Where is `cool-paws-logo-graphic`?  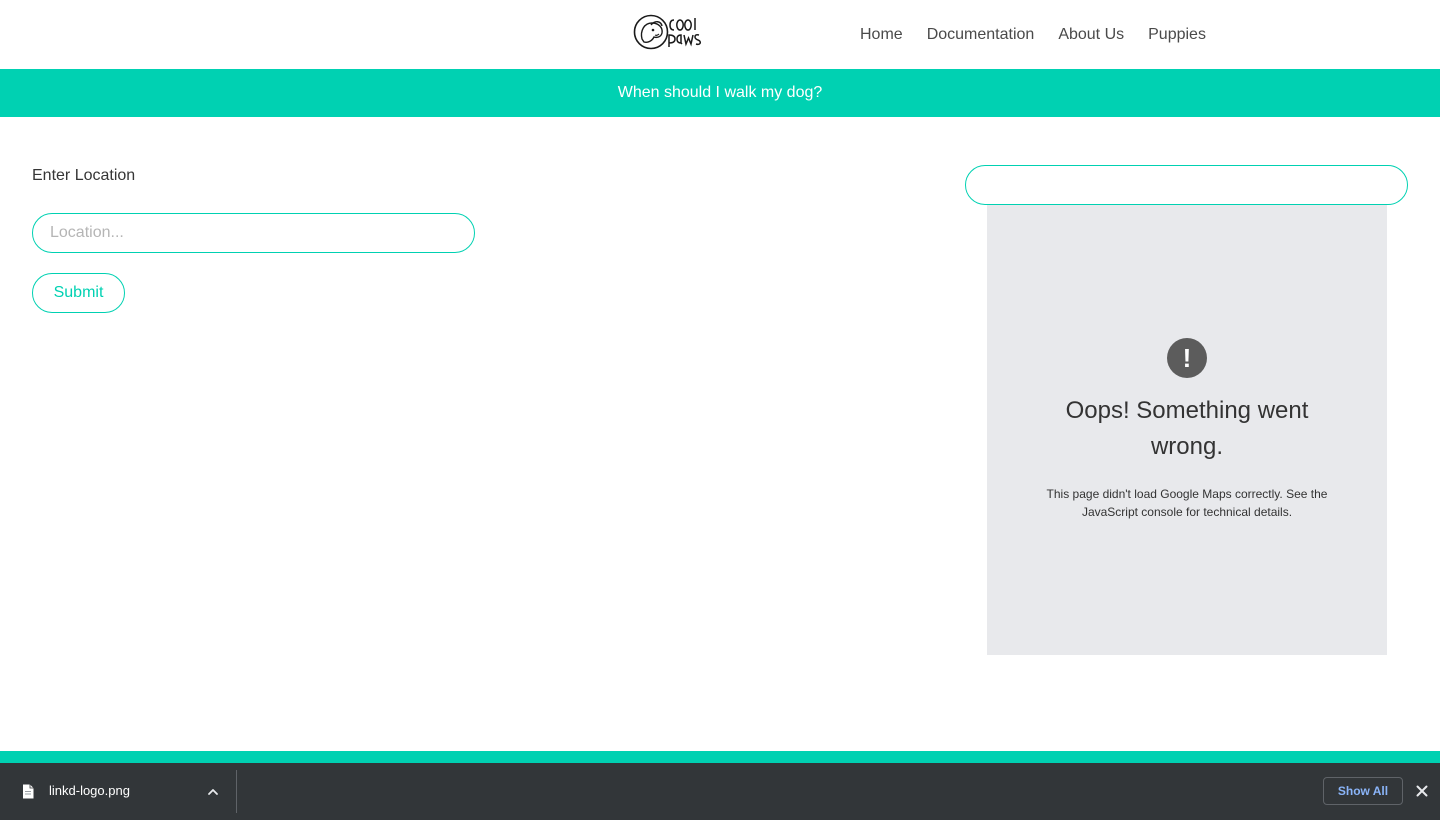
cool-paws-logo-graphic is located at coordinates (667, 32).